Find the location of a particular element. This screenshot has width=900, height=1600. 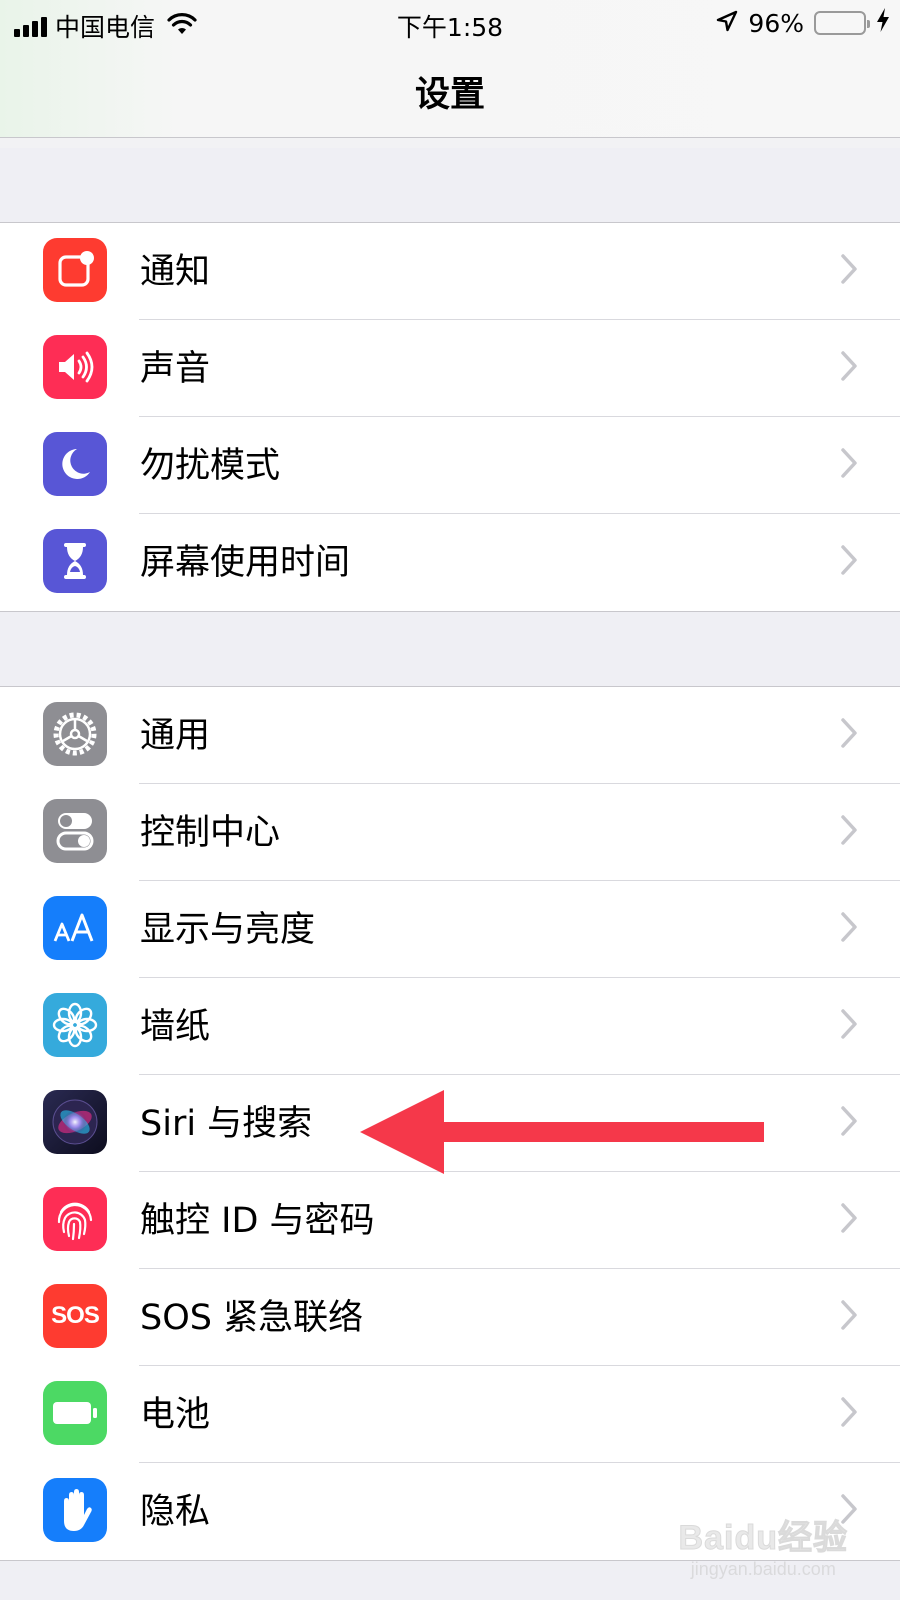

red-arrow-annotation is located at coordinates (562, 1132).